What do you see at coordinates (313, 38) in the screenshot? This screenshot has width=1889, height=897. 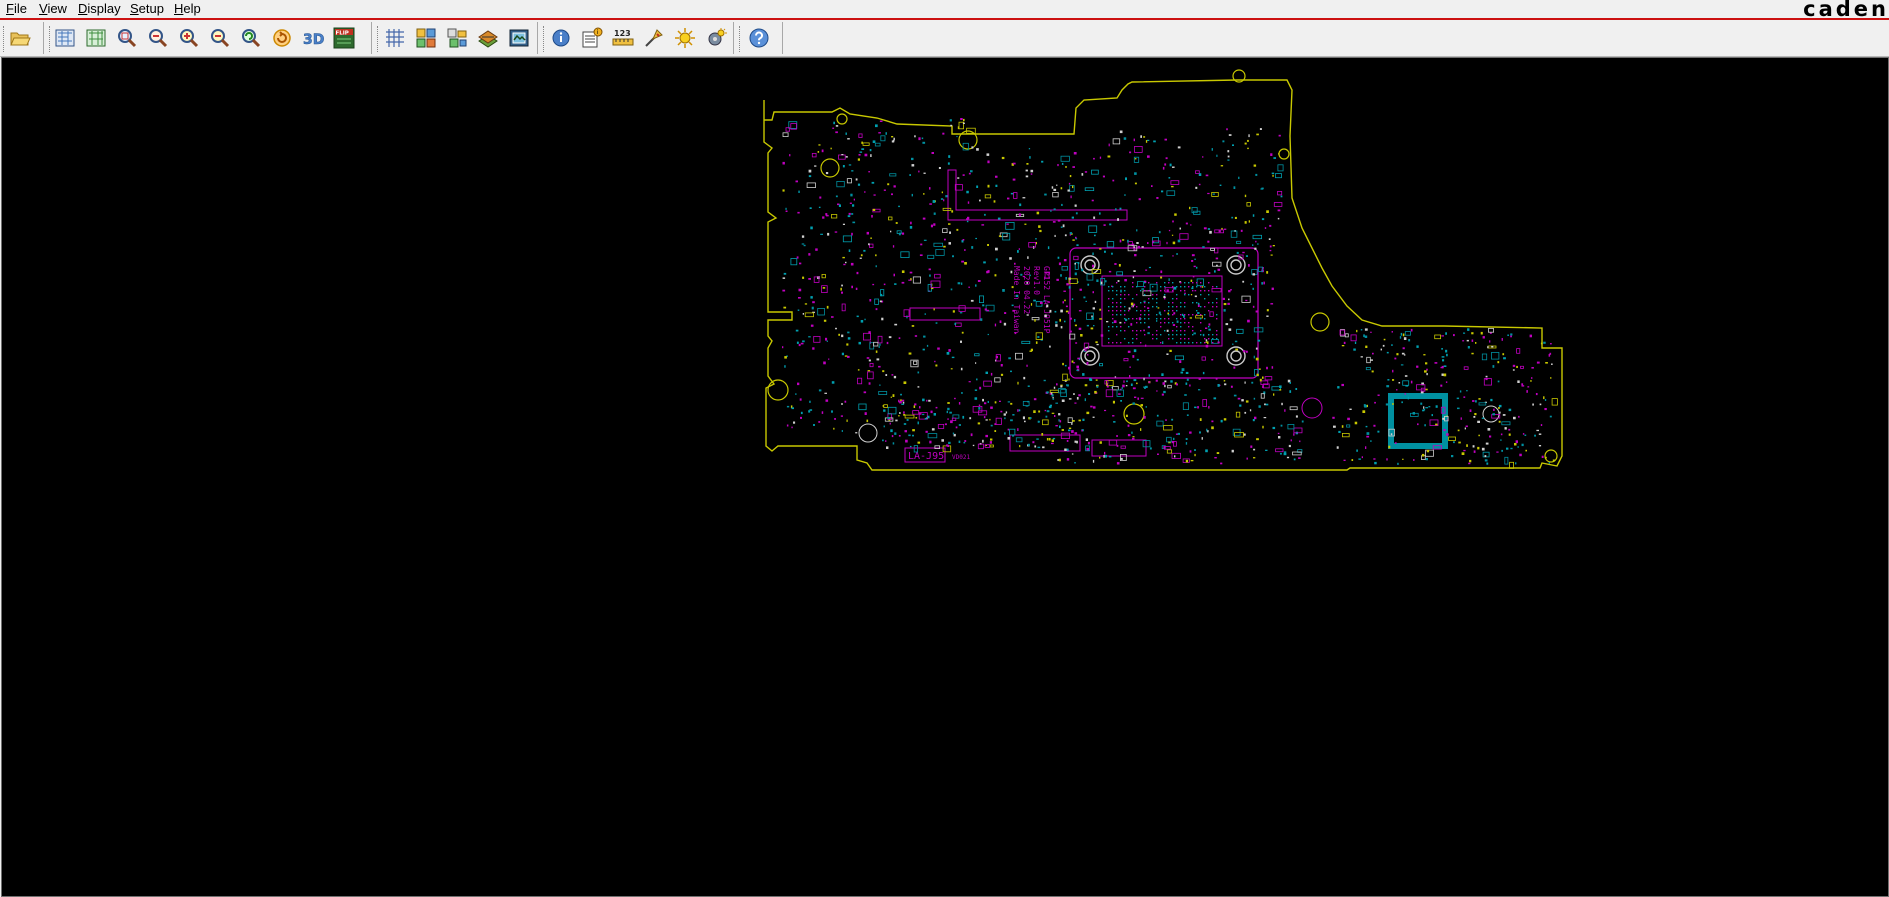 I see `view-3d-icon: 3D` at bounding box center [313, 38].